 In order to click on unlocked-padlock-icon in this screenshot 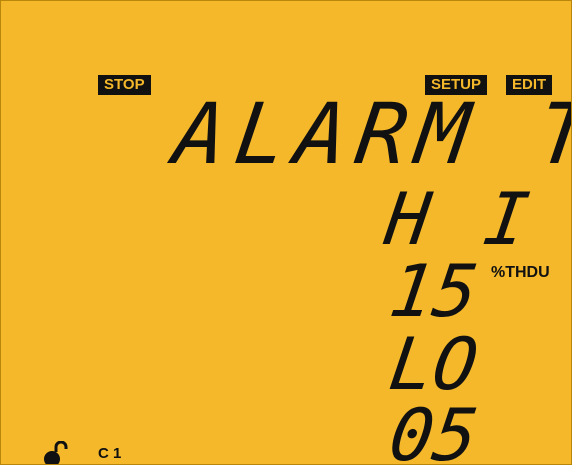, I will do `click(56, 452)`.